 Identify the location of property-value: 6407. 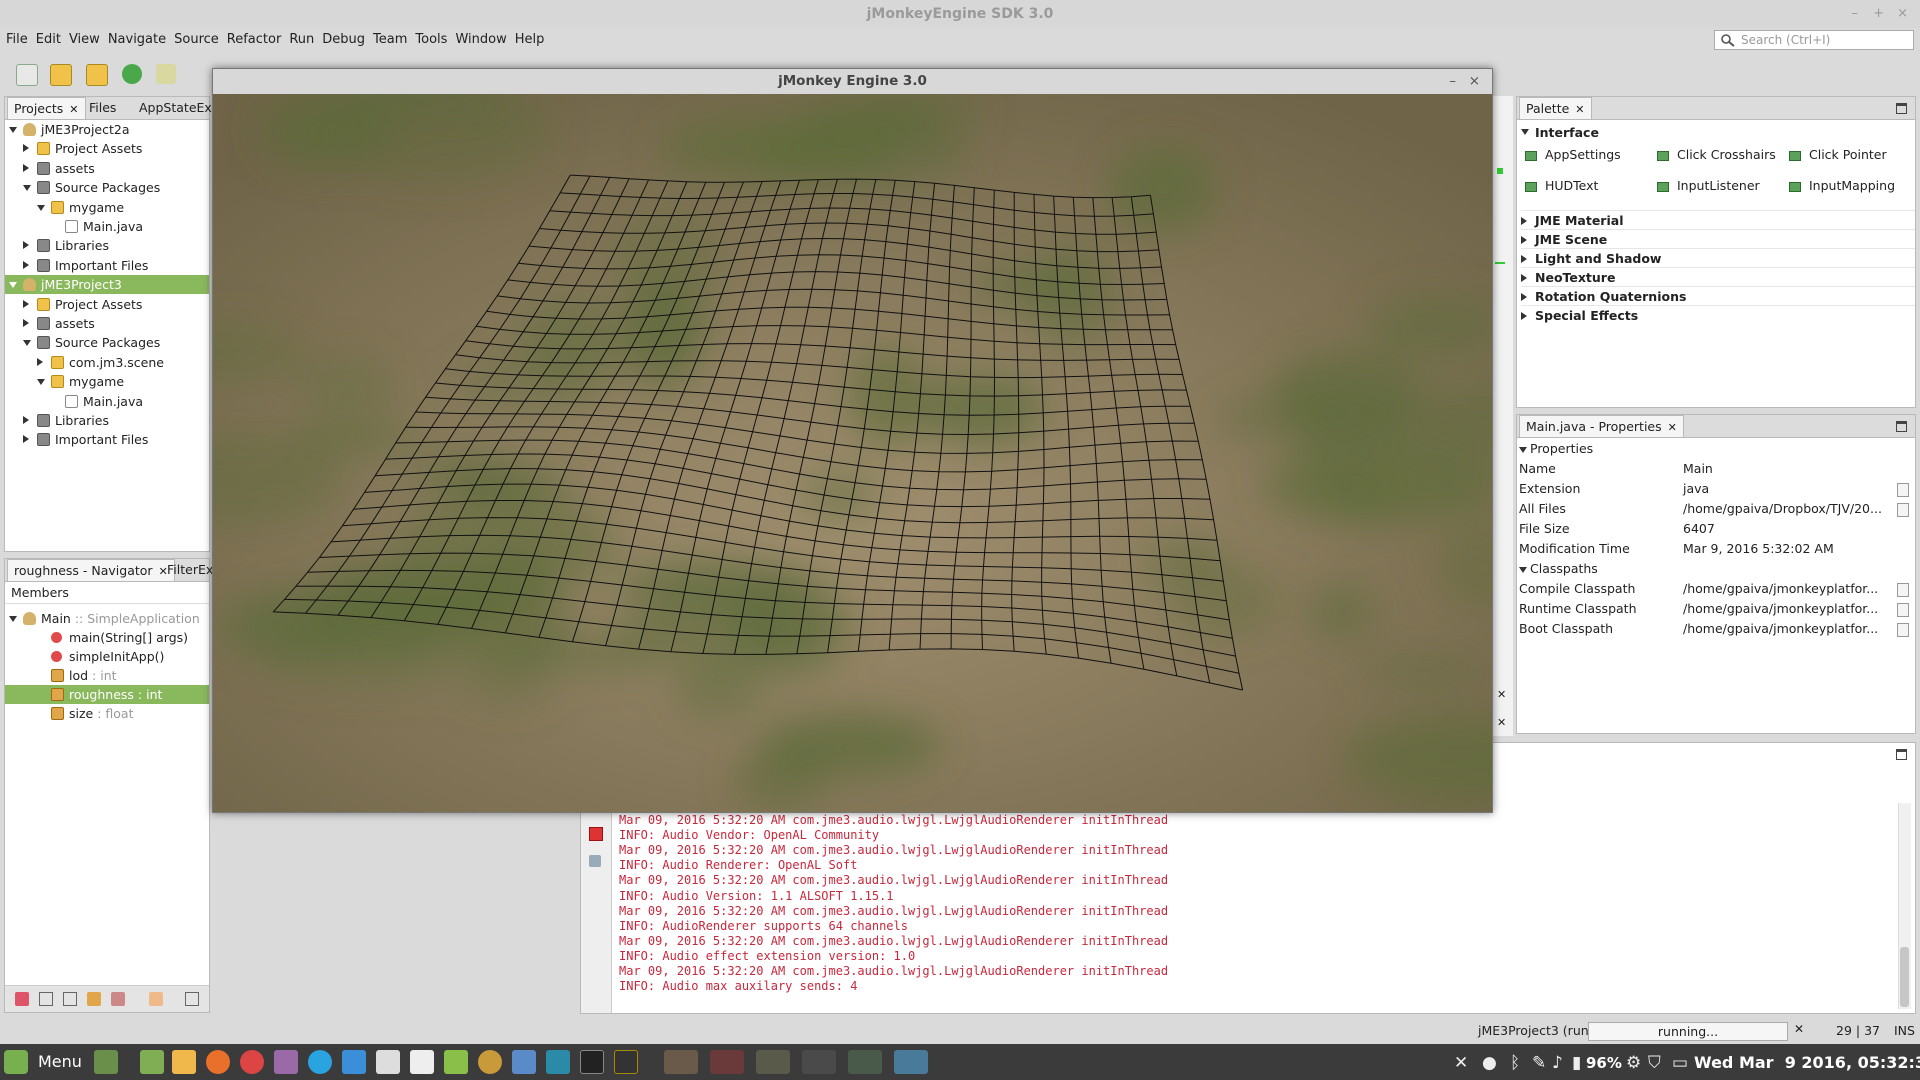
(1699, 529).